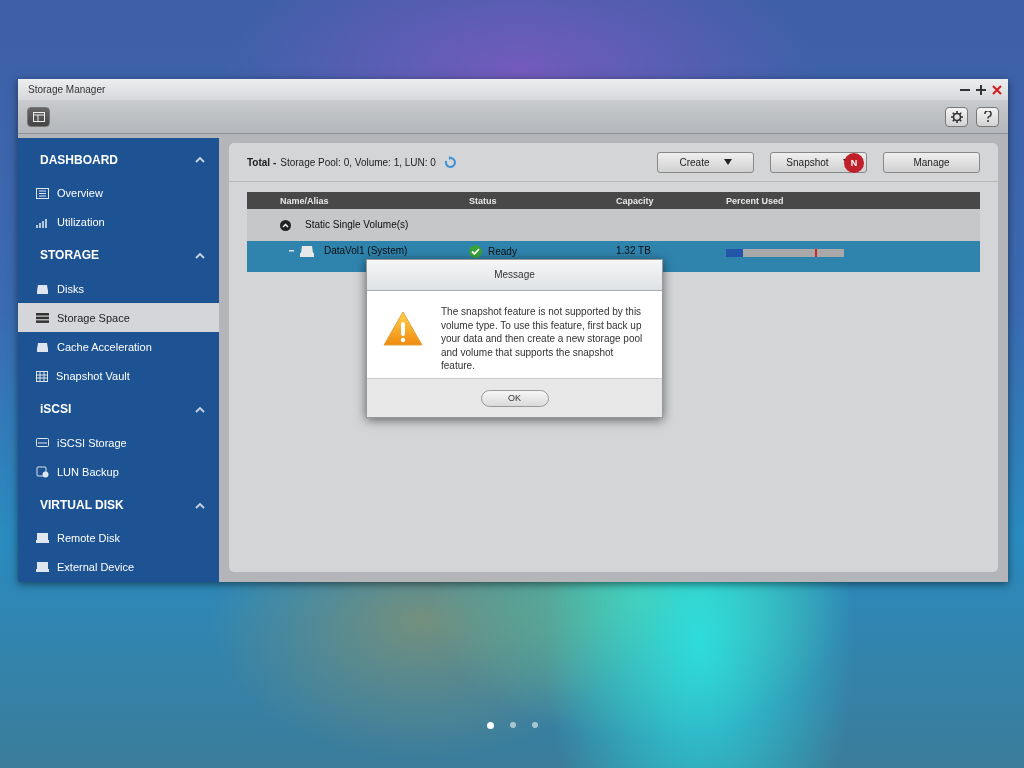  Describe the element at coordinates (285, 225) in the screenshot. I see `collapse-icon` at that location.